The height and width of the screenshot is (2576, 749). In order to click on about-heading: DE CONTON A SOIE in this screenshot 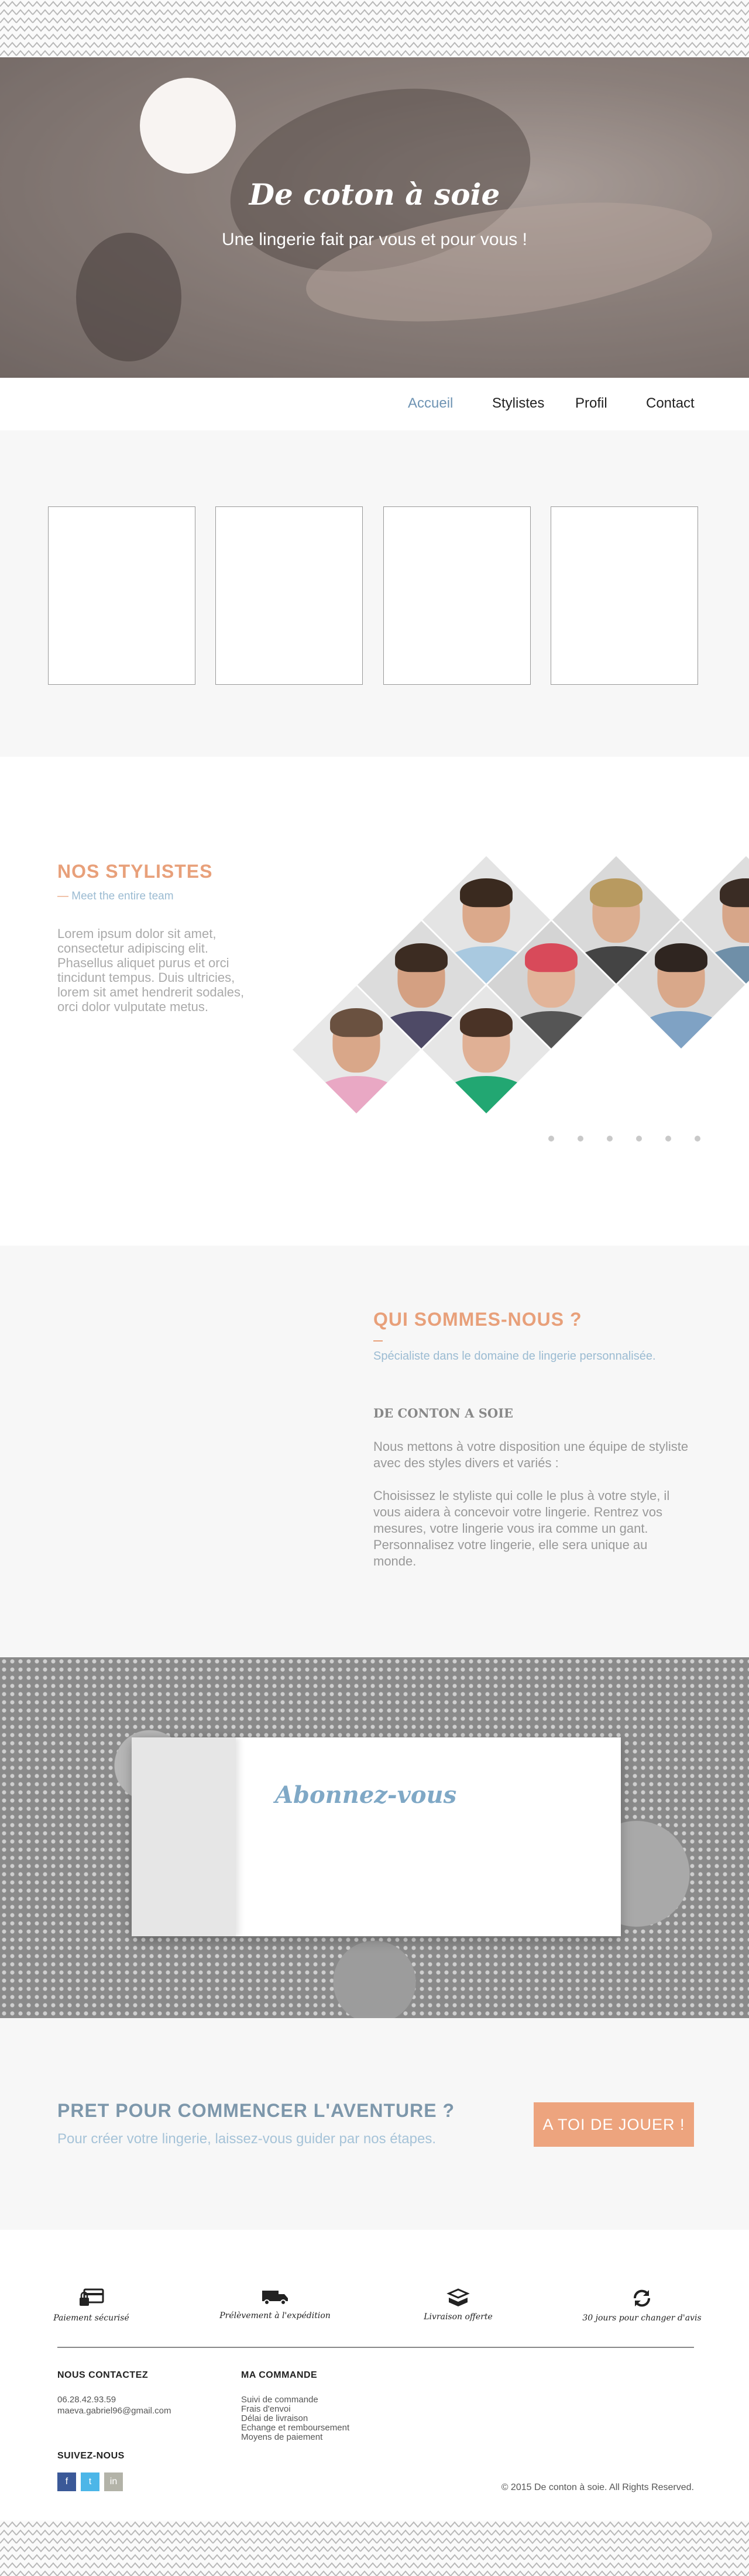, I will do `click(444, 1413)`.